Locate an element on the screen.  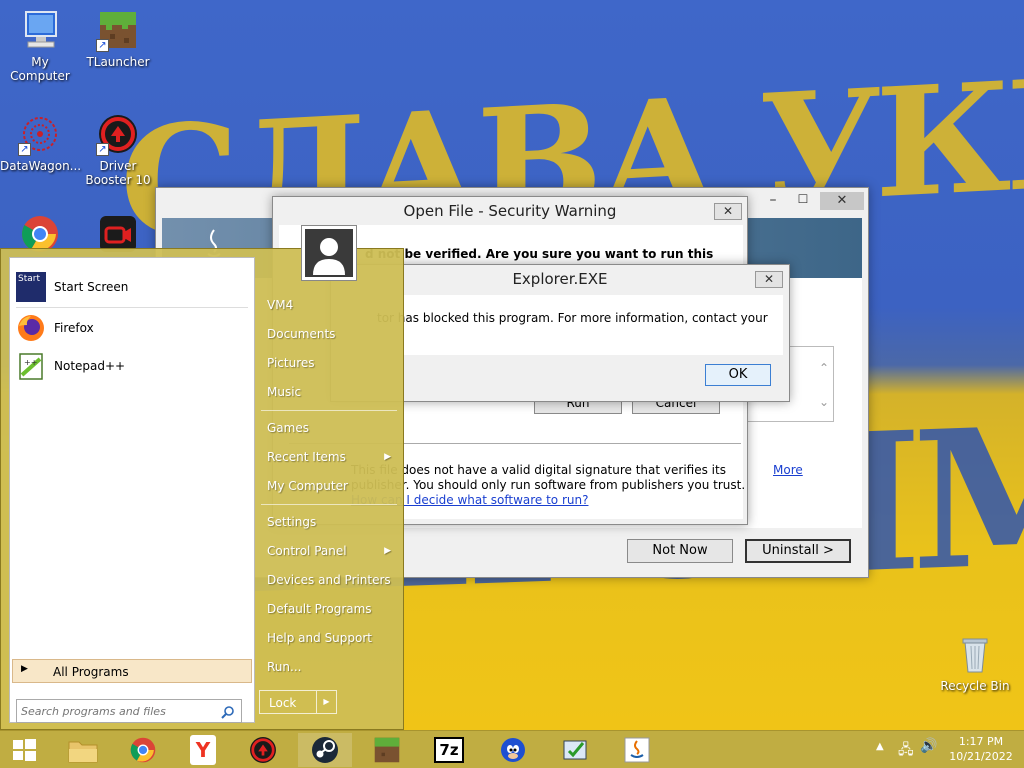
taskbar-tlauncher is located at coordinates (387, 750).